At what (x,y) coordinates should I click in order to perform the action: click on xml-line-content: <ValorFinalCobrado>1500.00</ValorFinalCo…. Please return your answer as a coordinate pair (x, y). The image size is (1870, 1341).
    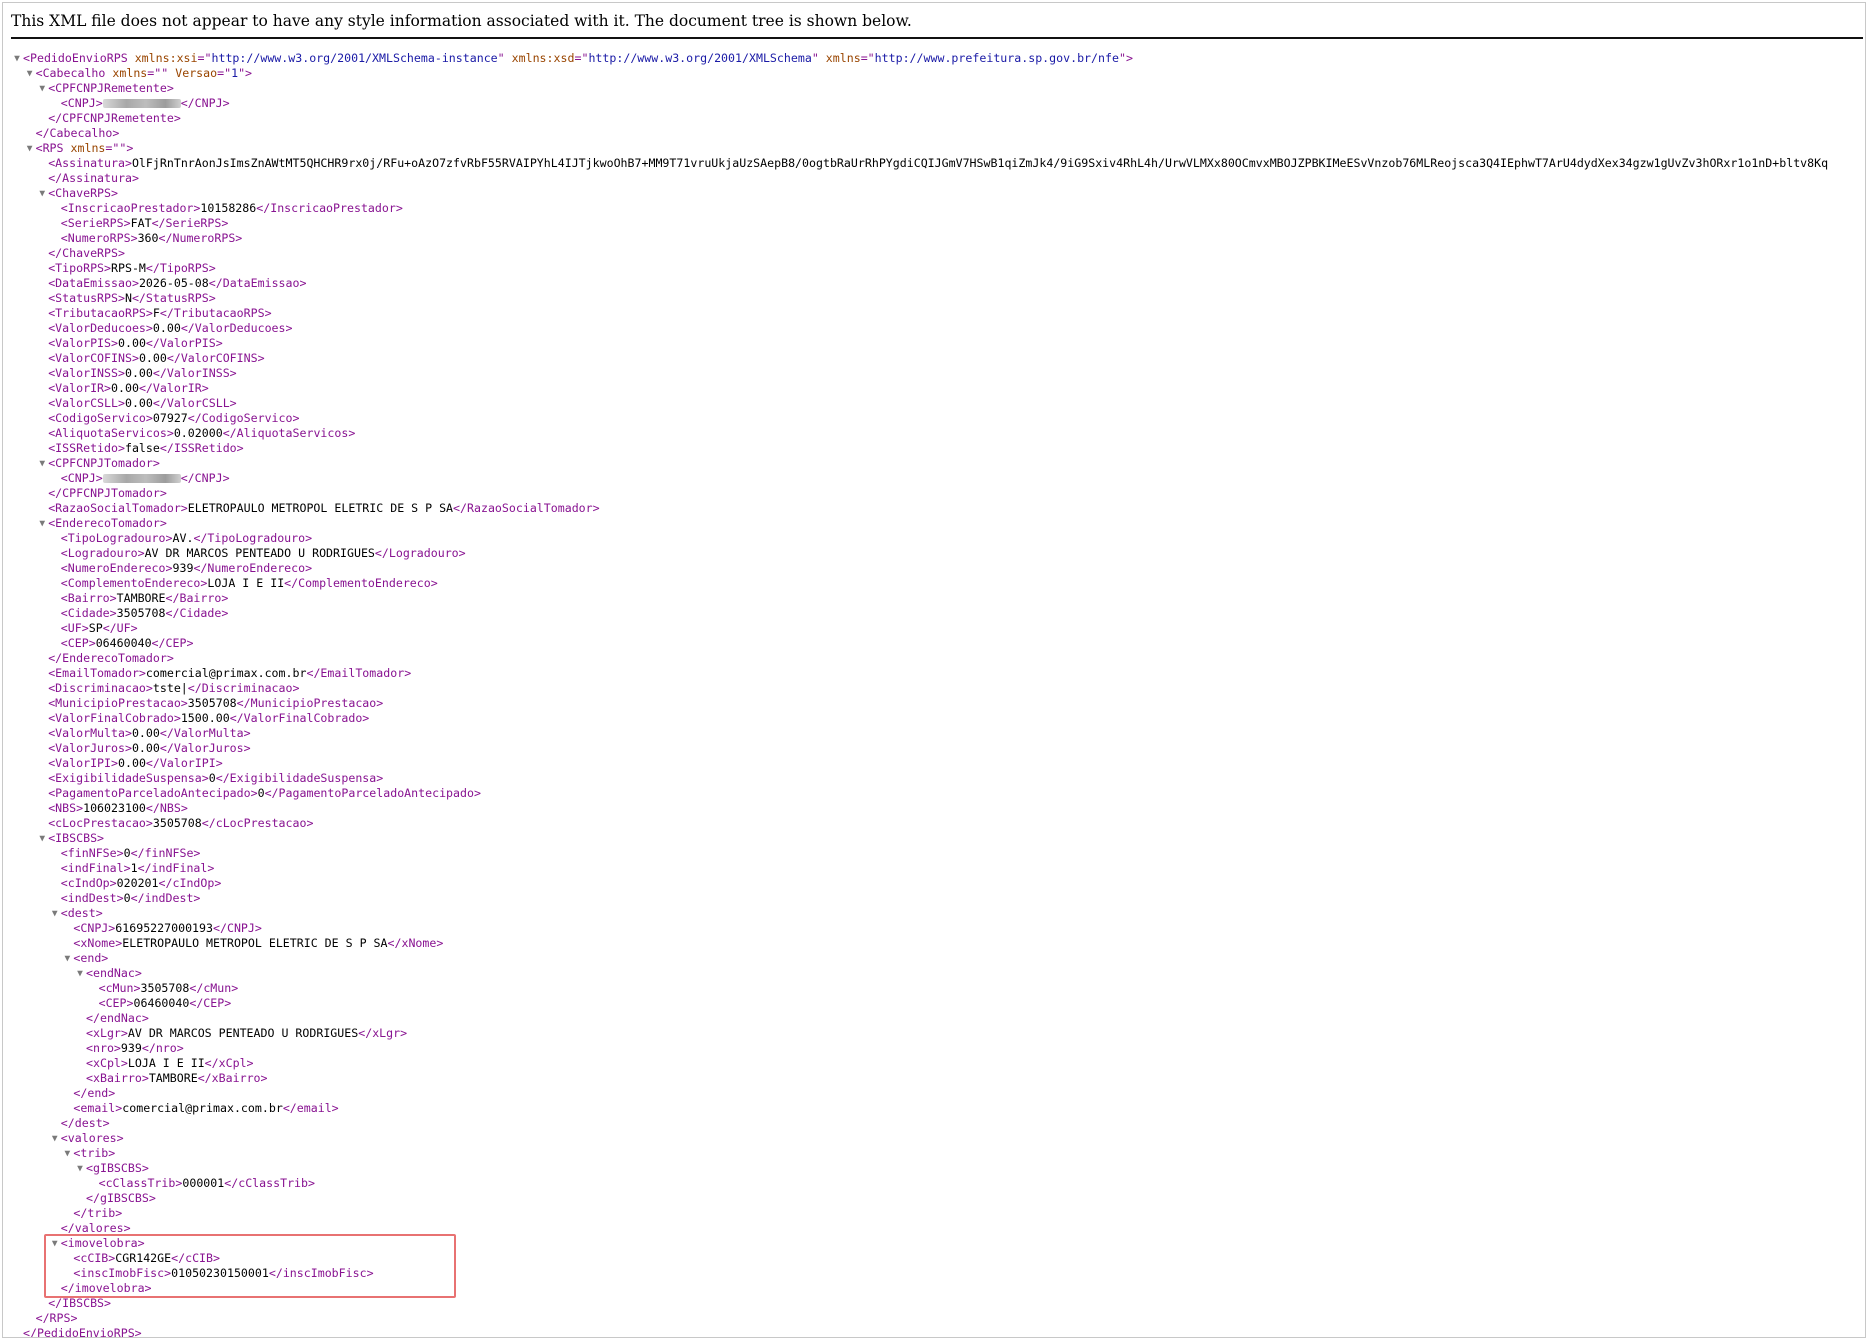
    Looking at the image, I should click on (208, 718).